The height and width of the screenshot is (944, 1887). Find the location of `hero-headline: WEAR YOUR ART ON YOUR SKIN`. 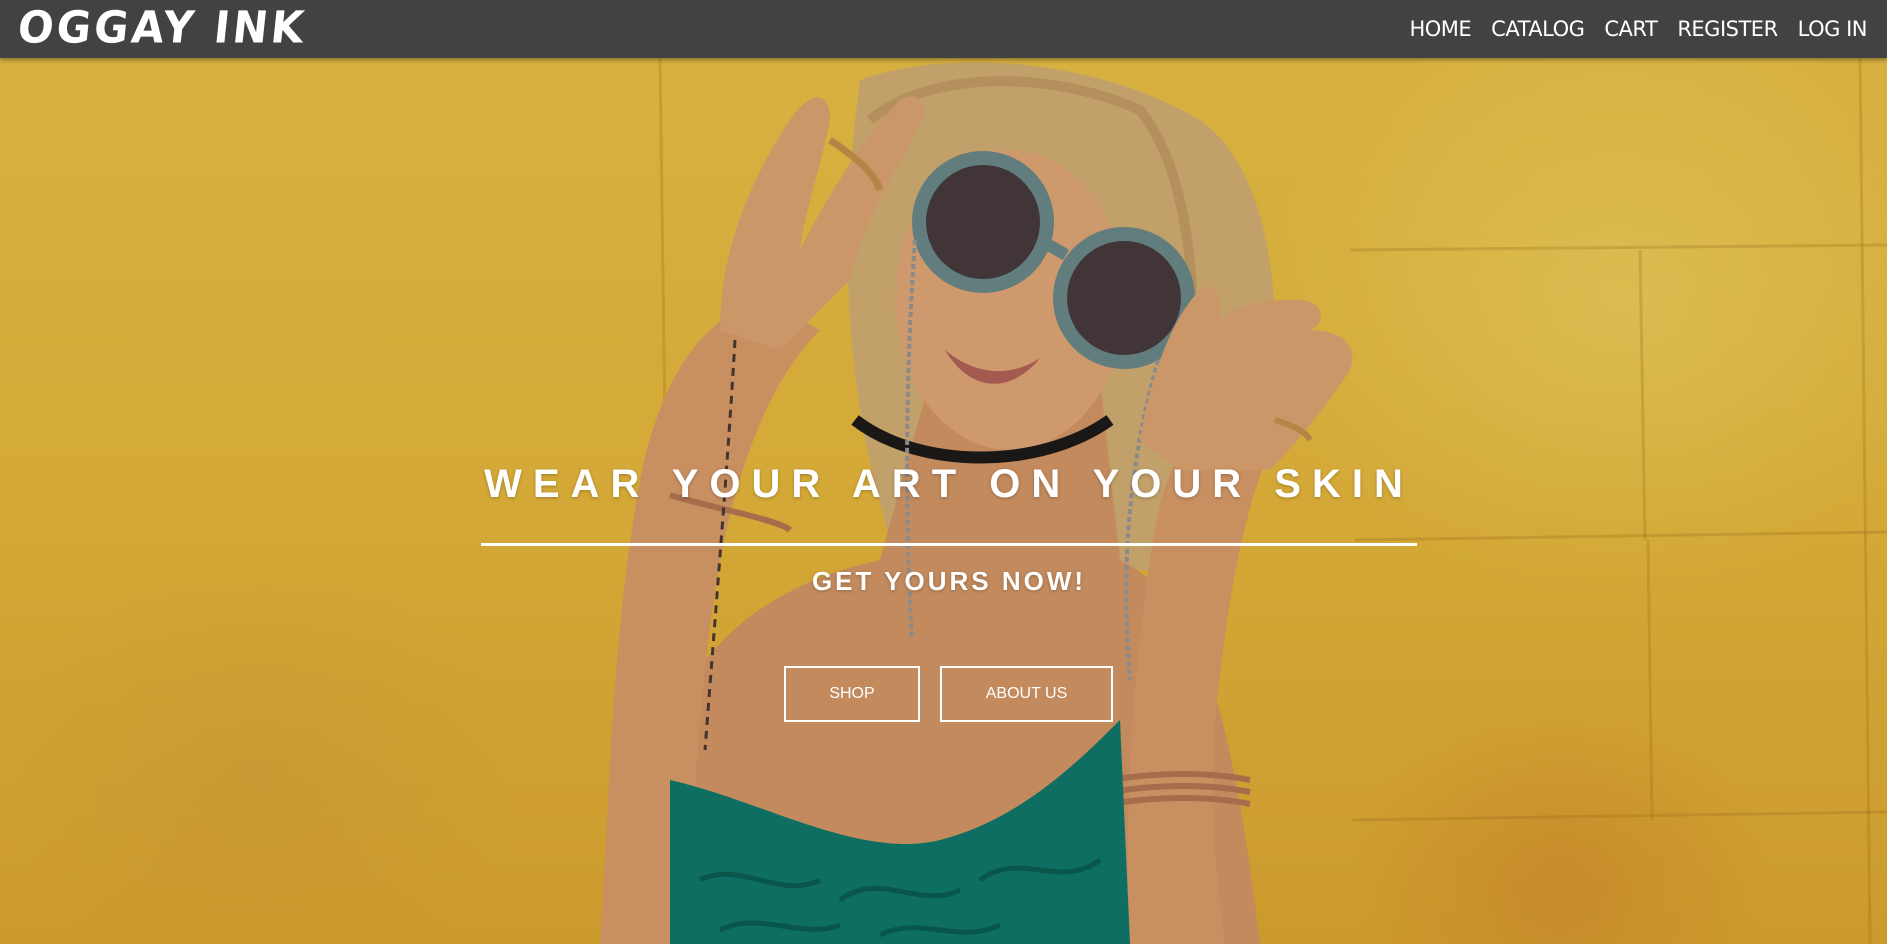

hero-headline: WEAR YOUR ART ON YOUR SKIN is located at coordinates (949, 484).